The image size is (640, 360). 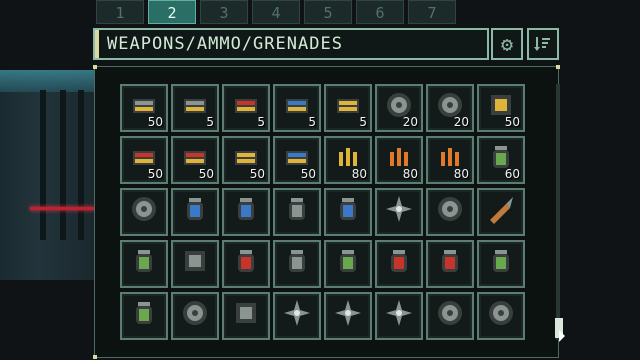 What do you see at coordinates (501, 160) in the screenshot?
I see `inventory-slot: 60` at bounding box center [501, 160].